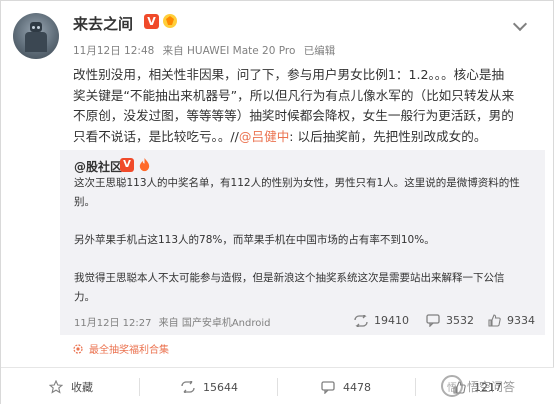  Describe the element at coordinates (82, 387) in the screenshot. I see `favorite-label: 收藏` at that location.